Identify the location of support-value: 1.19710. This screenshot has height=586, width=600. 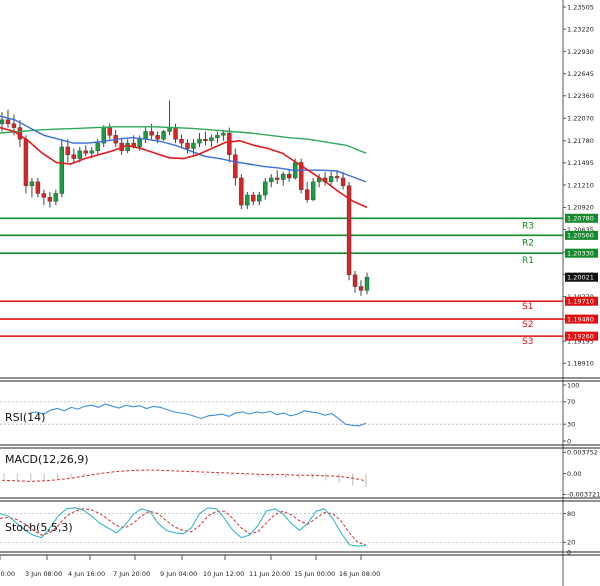
(580, 302).